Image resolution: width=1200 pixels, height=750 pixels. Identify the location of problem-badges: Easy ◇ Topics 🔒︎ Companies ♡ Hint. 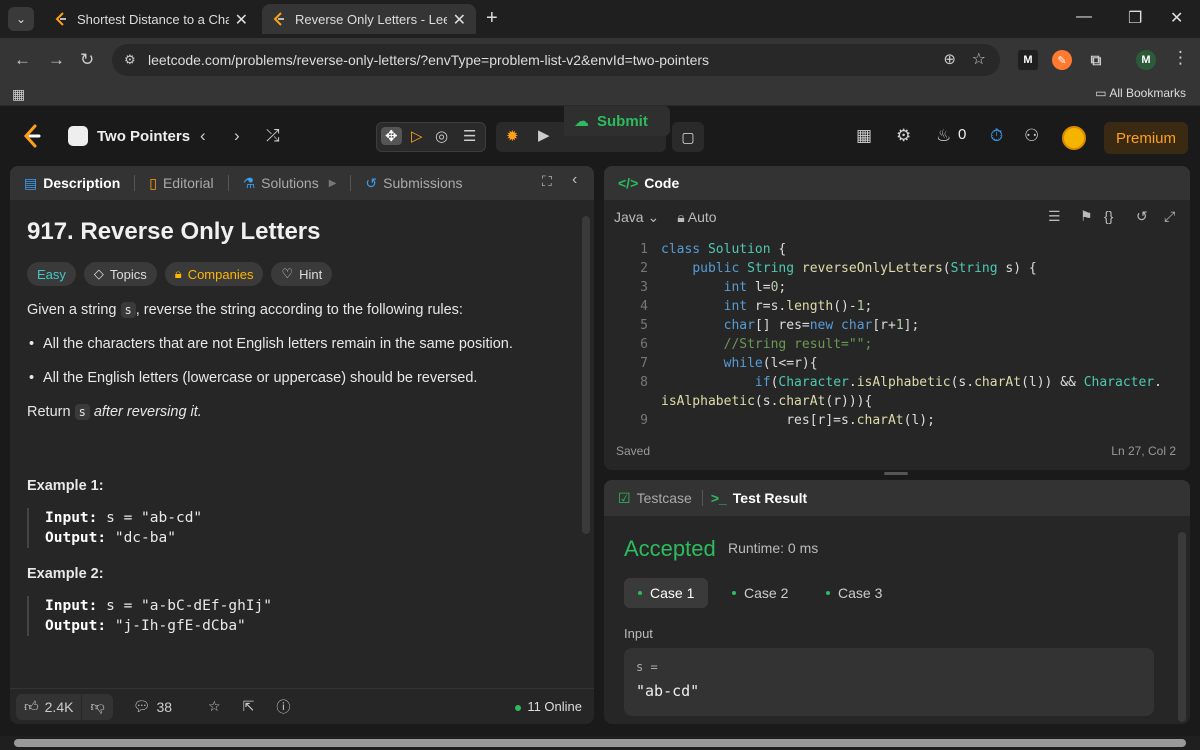
(297, 274).